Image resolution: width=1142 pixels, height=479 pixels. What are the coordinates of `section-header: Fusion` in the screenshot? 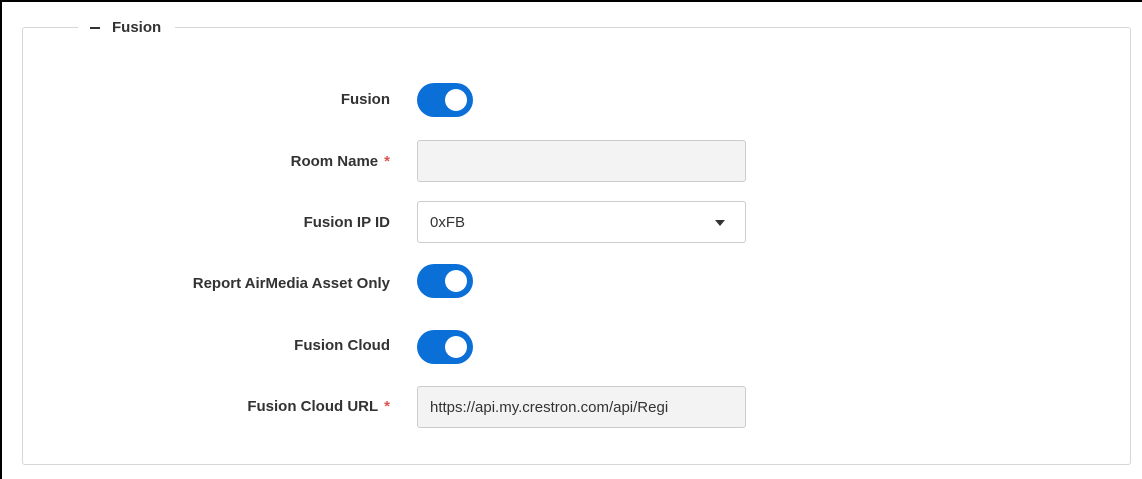 It's located at (127, 27).